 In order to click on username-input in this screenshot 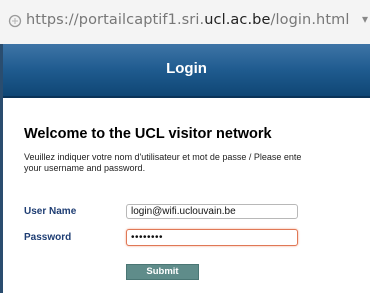, I will do `click(212, 211)`.